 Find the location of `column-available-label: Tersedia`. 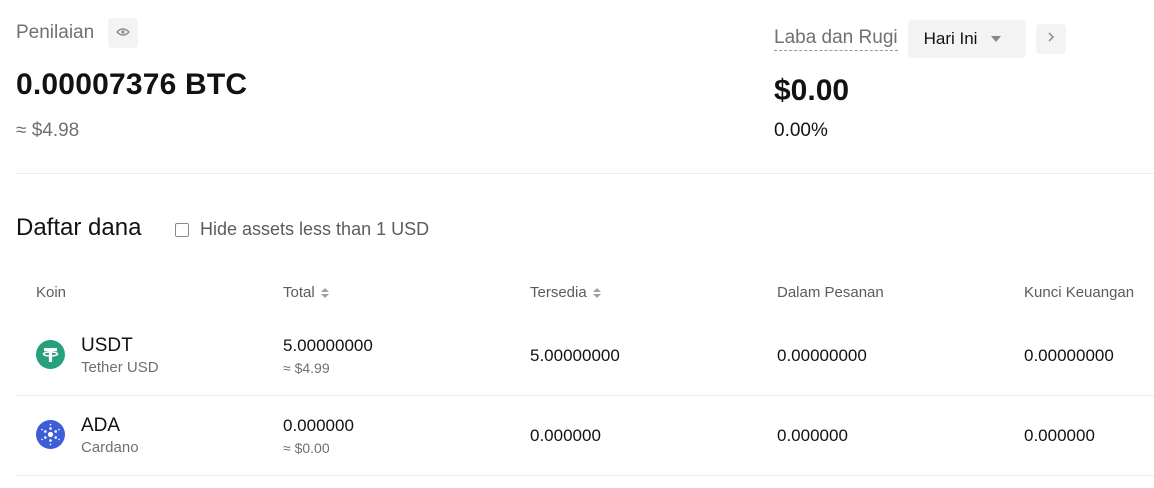

column-available-label: Tersedia is located at coordinates (558, 292).